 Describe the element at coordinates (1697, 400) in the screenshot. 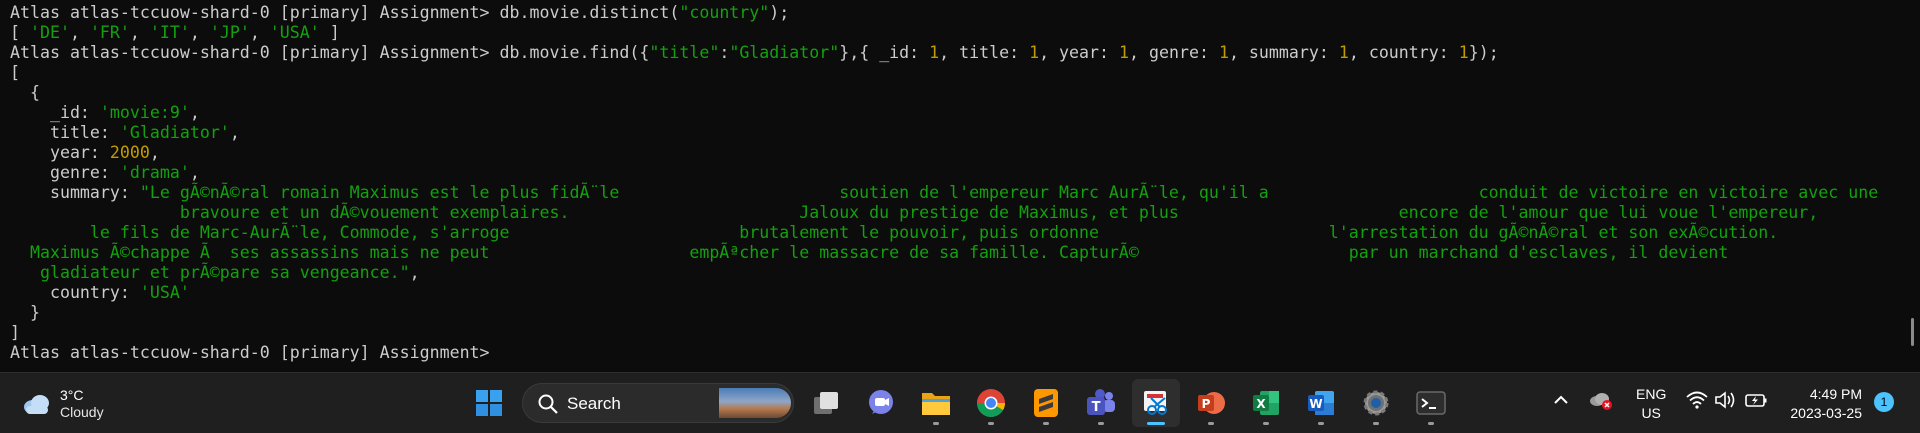

I see `wifi-icon` at that location.